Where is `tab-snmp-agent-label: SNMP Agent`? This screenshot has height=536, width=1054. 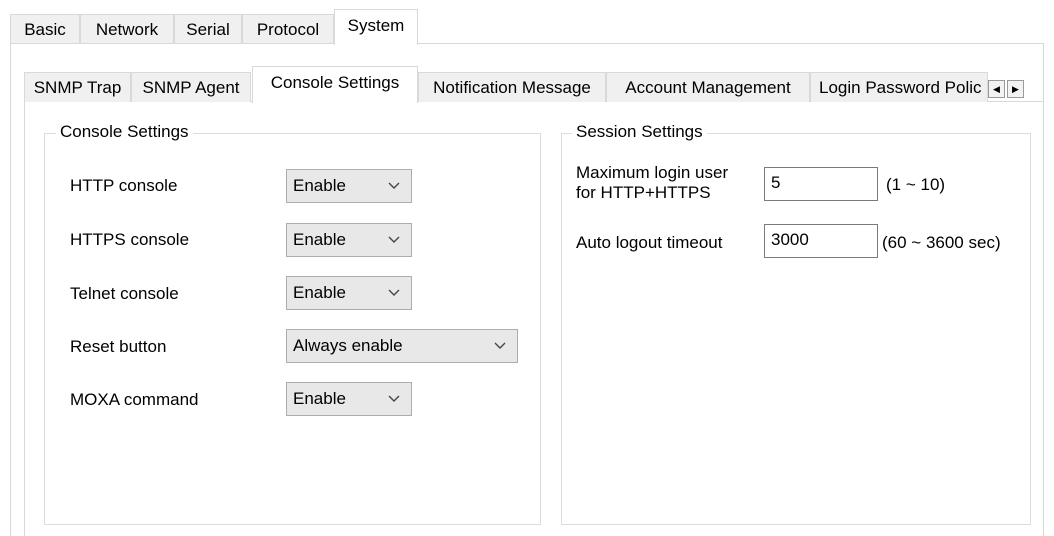
tab-snmp-agent-label: SNMP Agent is located at coordinates (191, 87).